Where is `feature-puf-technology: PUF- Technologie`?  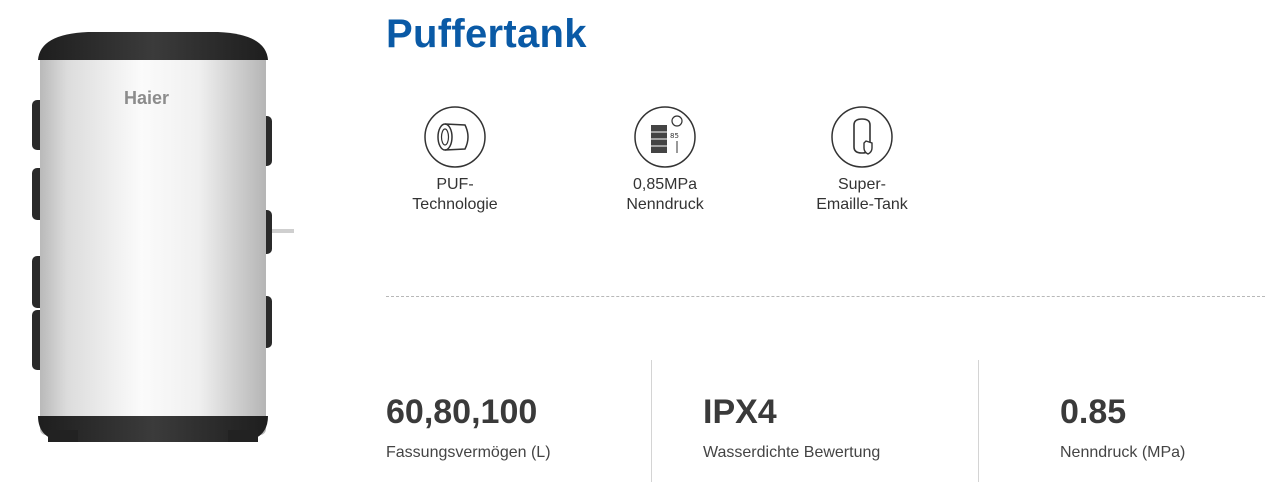
feature-puf-technology: PUF- Technologie is located at coordinates (455, 160).